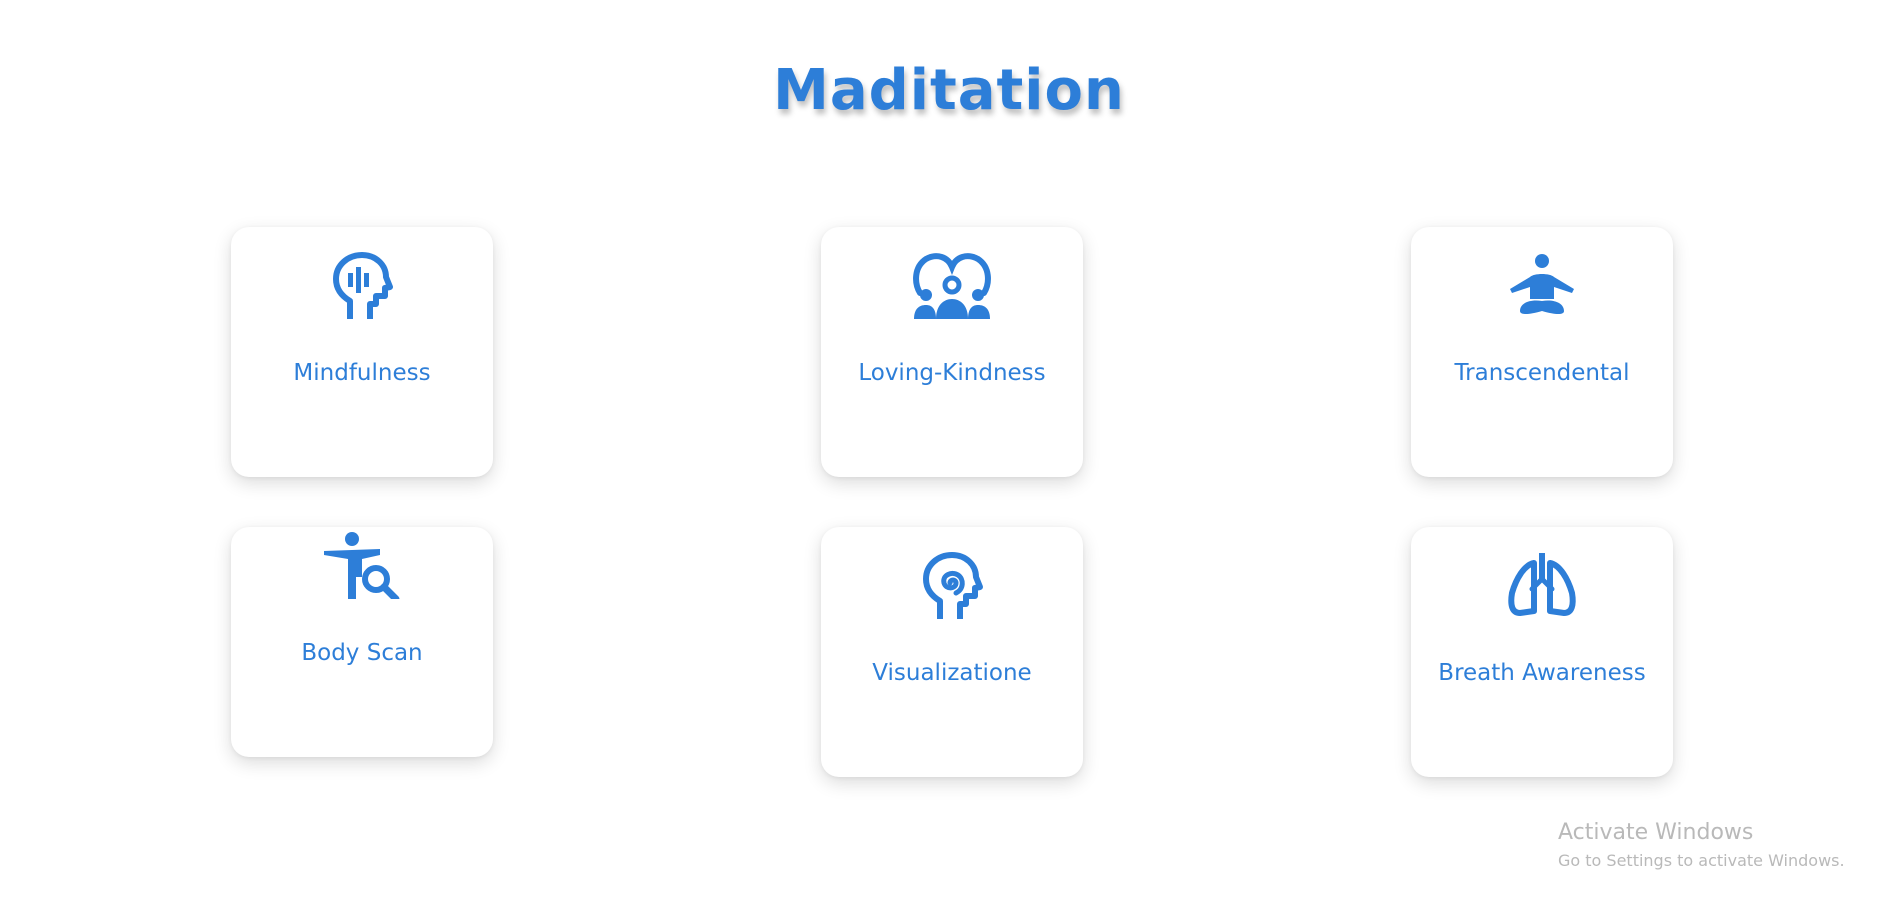 The width and height of the screenshot is (1898, 918). What do you see at coordinates (949, 90) in the screenshot?
I see `page-title: Maditation` at bounding box center [949, 90].